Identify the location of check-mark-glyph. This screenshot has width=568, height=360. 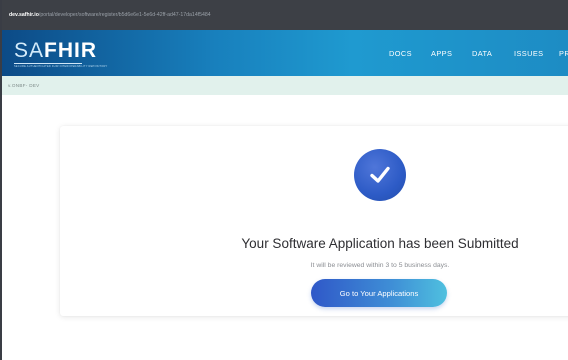
(380, 174).